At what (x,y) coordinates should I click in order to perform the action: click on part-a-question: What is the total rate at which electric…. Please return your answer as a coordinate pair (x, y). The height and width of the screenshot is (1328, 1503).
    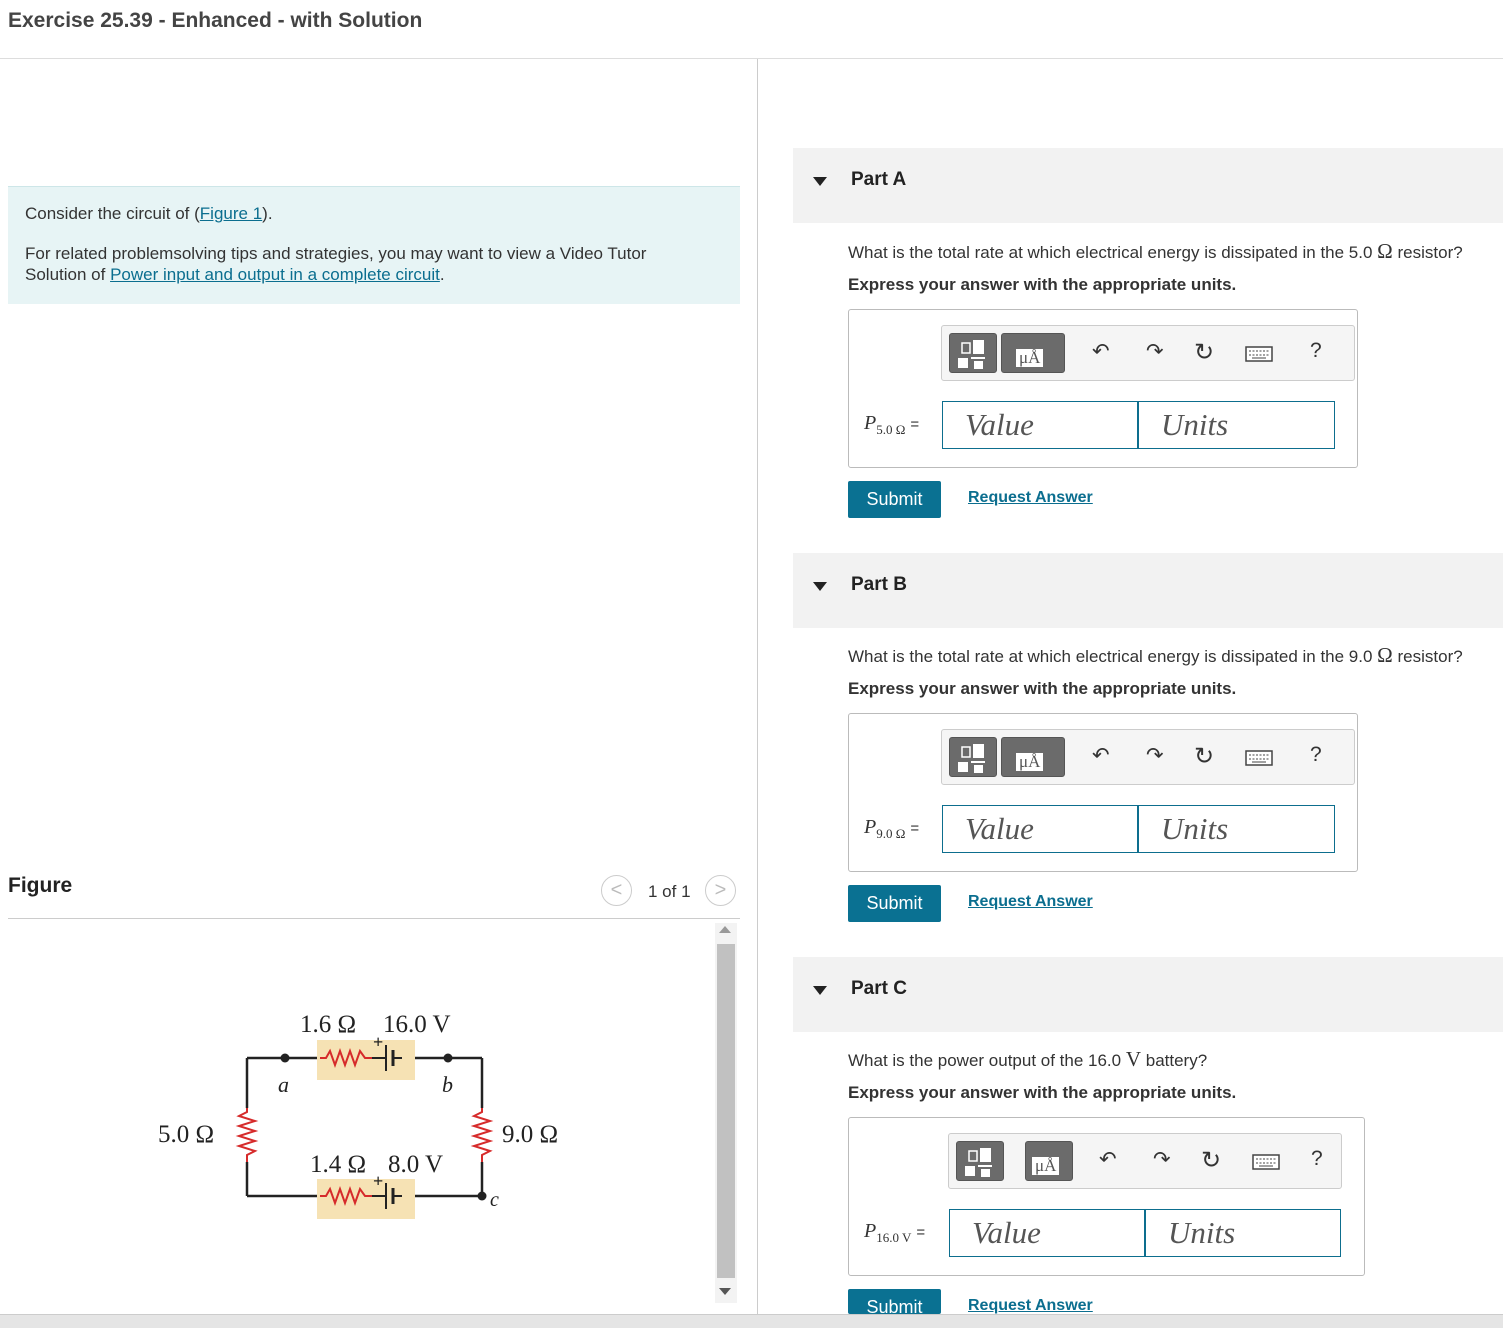
    Looking at the image, I should click on (1155, 251).